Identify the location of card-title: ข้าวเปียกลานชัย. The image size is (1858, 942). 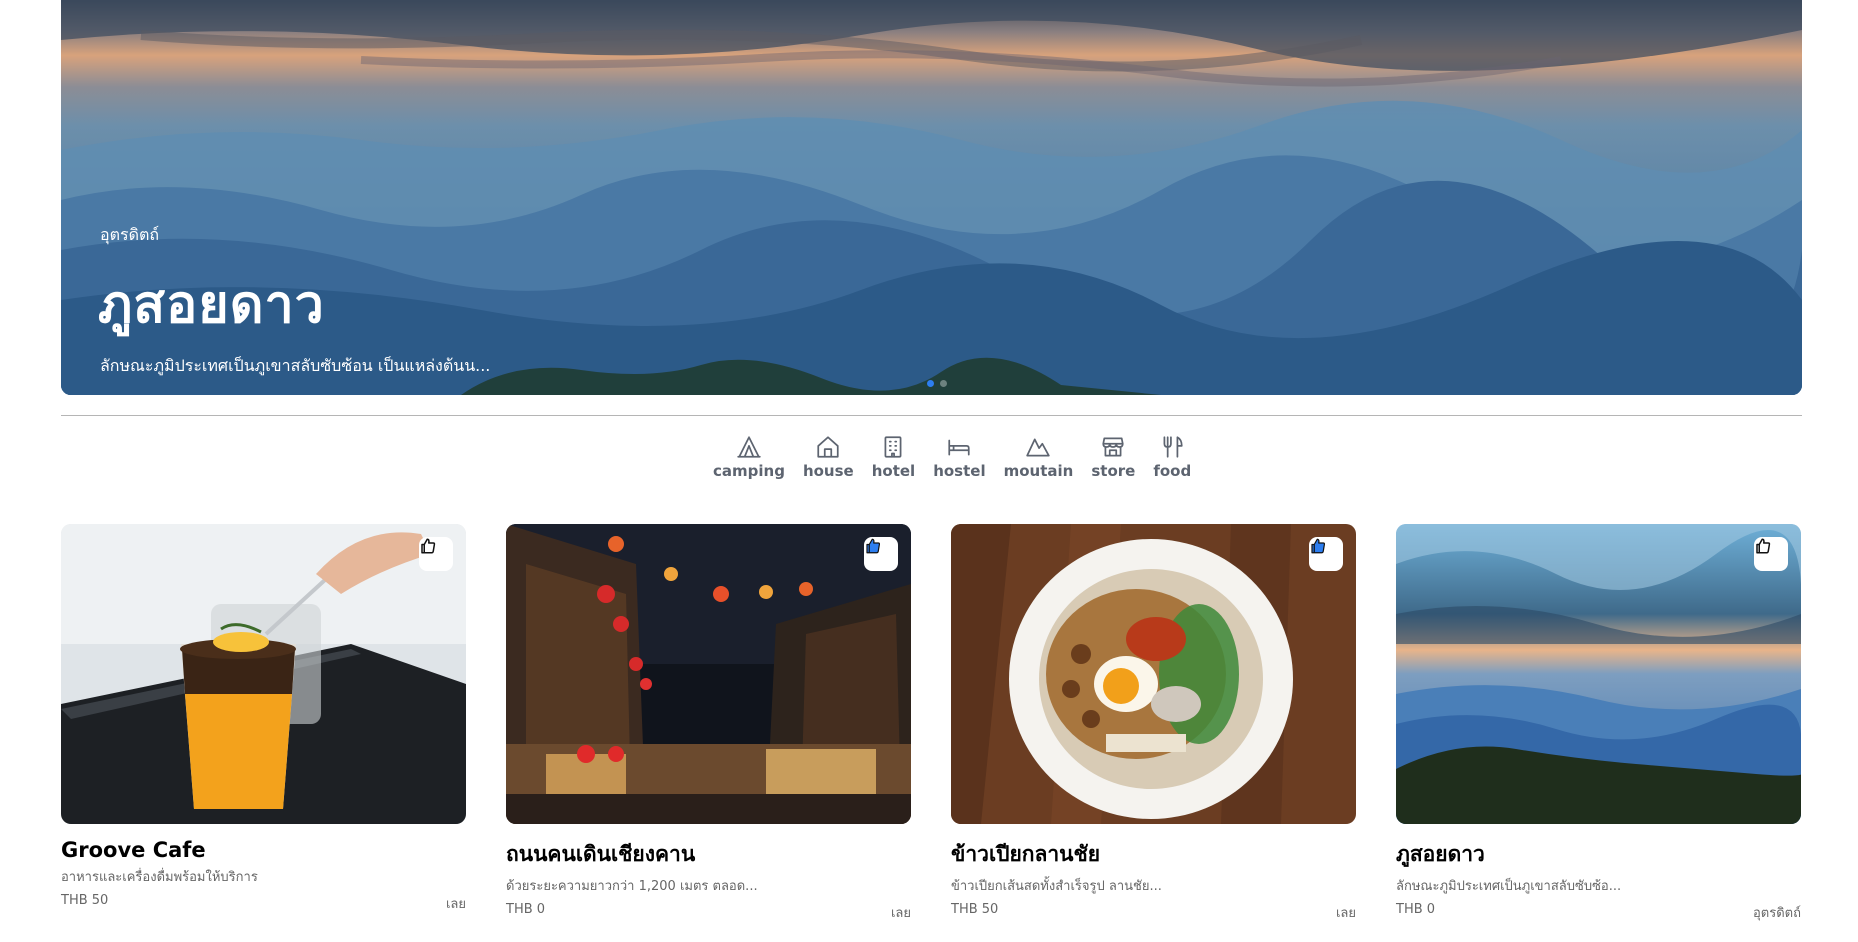
(1026, 854).